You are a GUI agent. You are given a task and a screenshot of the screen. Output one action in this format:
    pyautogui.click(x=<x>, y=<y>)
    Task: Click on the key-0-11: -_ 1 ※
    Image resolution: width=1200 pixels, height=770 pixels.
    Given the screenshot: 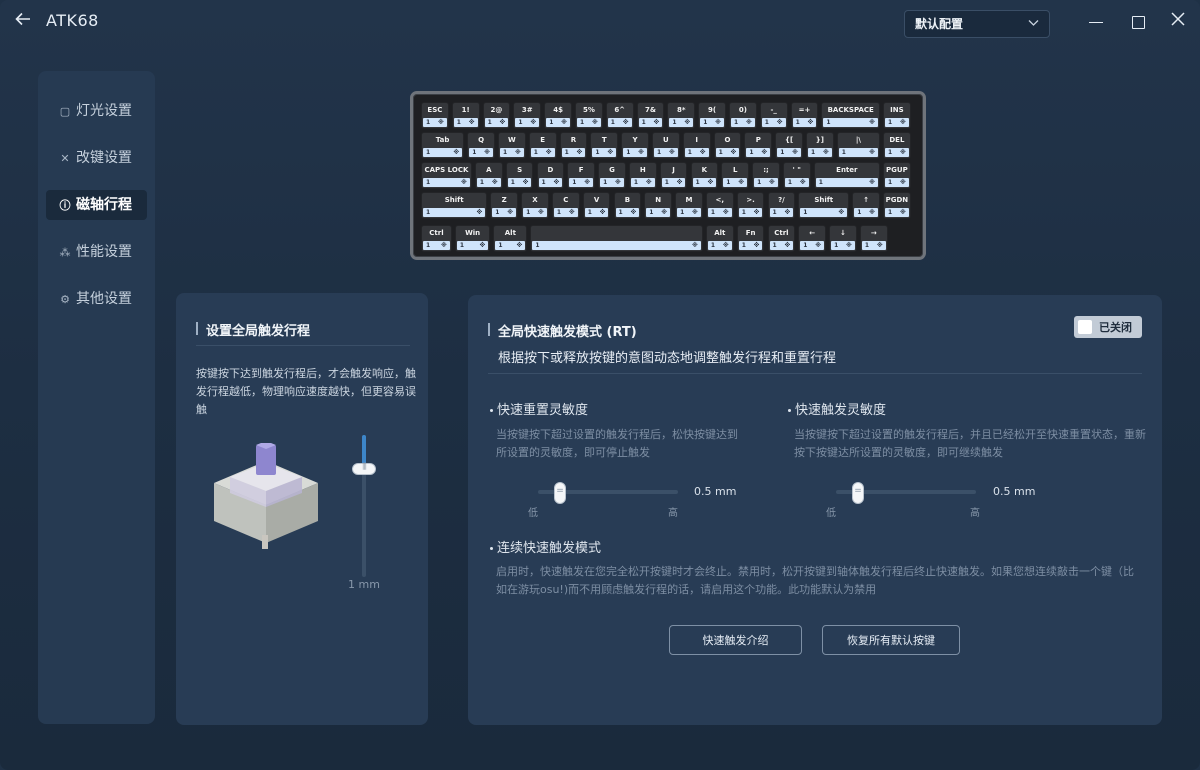 What is the action you would take?
    pyautogui.click(x=773, y=115)
    